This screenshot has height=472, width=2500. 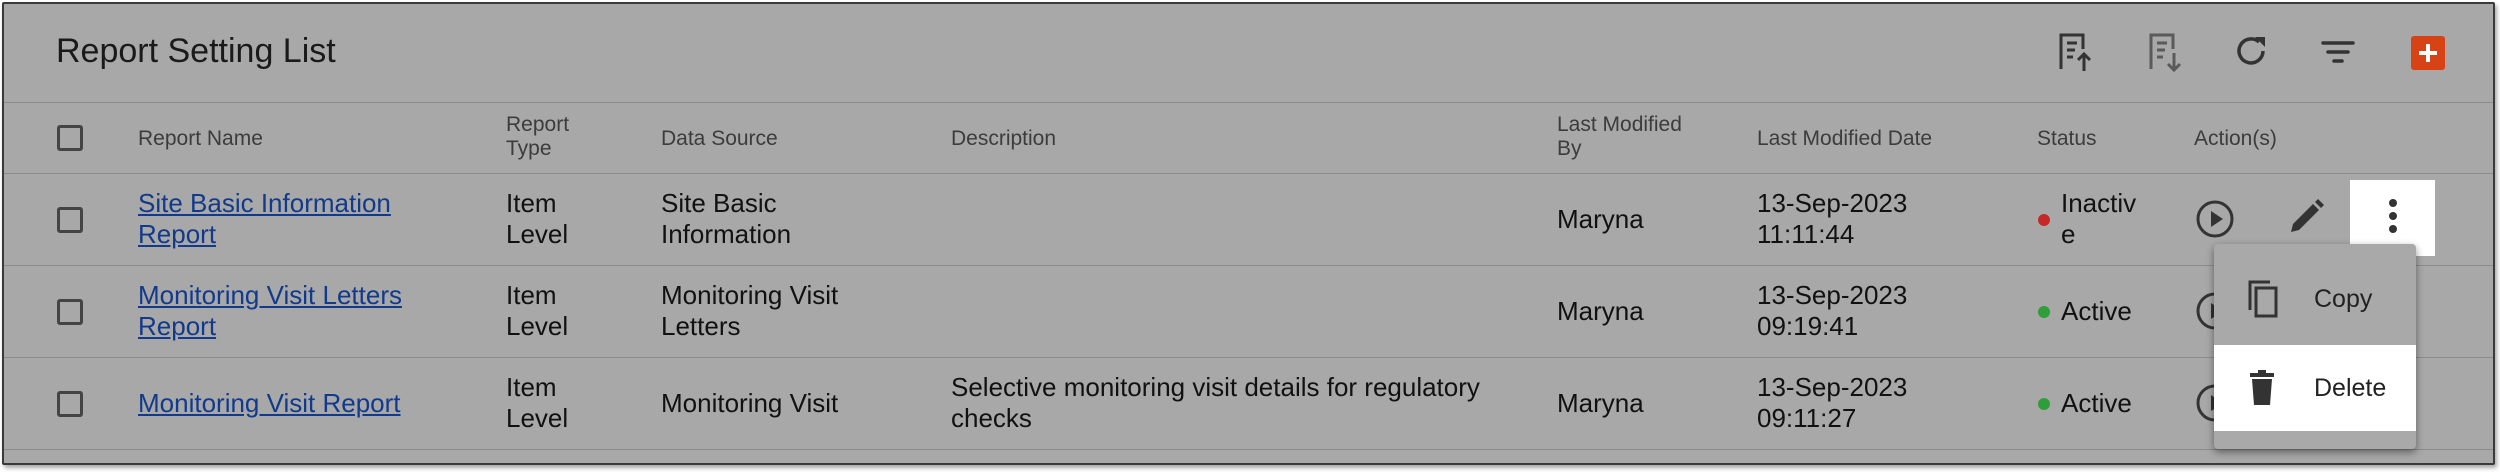 I want to click on select-all-checkbox, so click(x=70, y=138).